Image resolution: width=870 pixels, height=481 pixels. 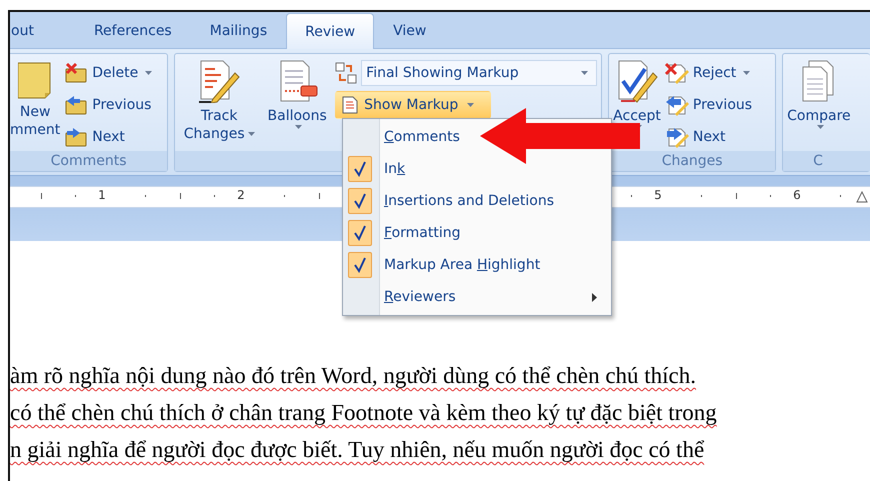 What do you see at coordinates (479, 73) in the screenshot?
I see `display-dropdown: Final Showing Markup` at bounding box center [479, 73].